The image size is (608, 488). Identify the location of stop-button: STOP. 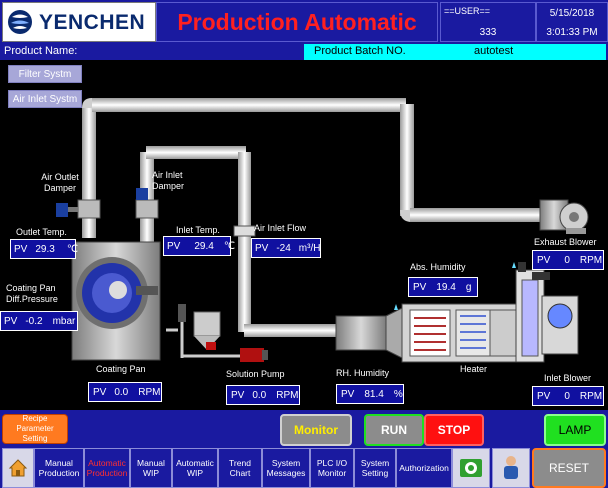
(454, 430).